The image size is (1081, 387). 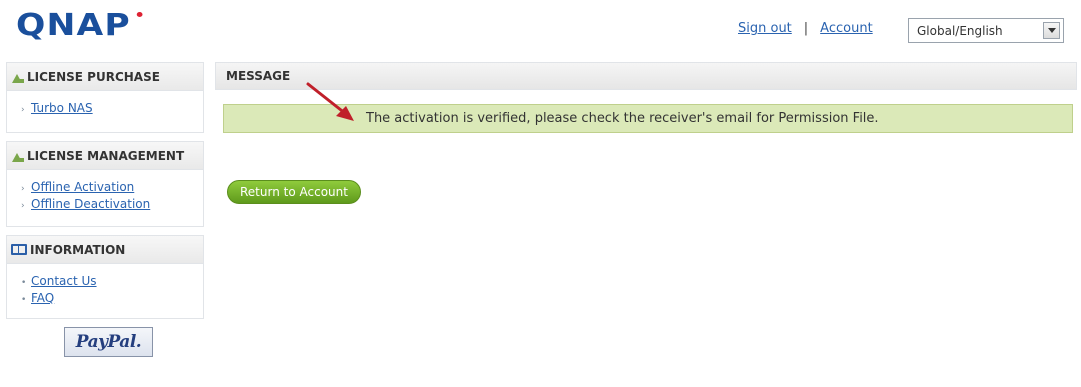 What do you see at coordinates (139, 14) in the screenshot?
I see `logo-dot` at bounding box center [139, 14].